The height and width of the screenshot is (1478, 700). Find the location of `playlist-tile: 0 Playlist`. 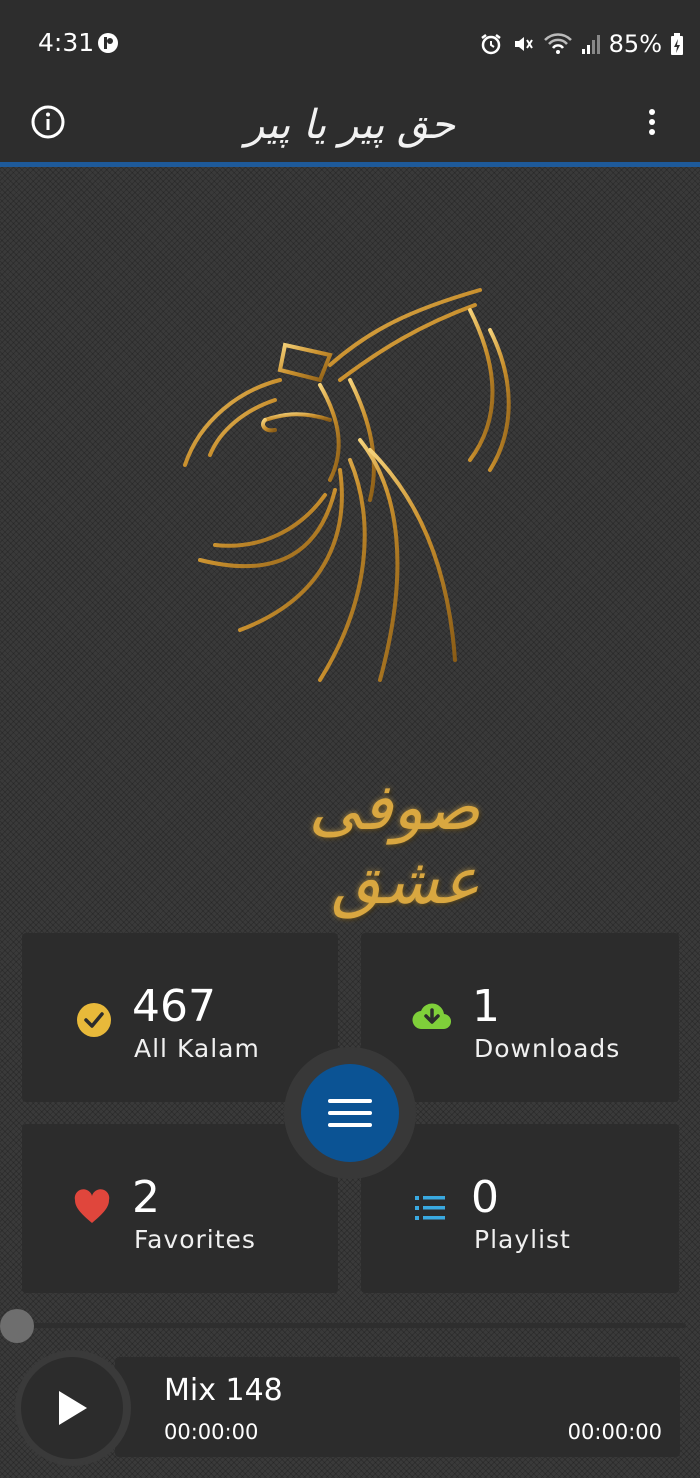

playlist-tile: 0 Playlist is located at coordinates (520, 1208).